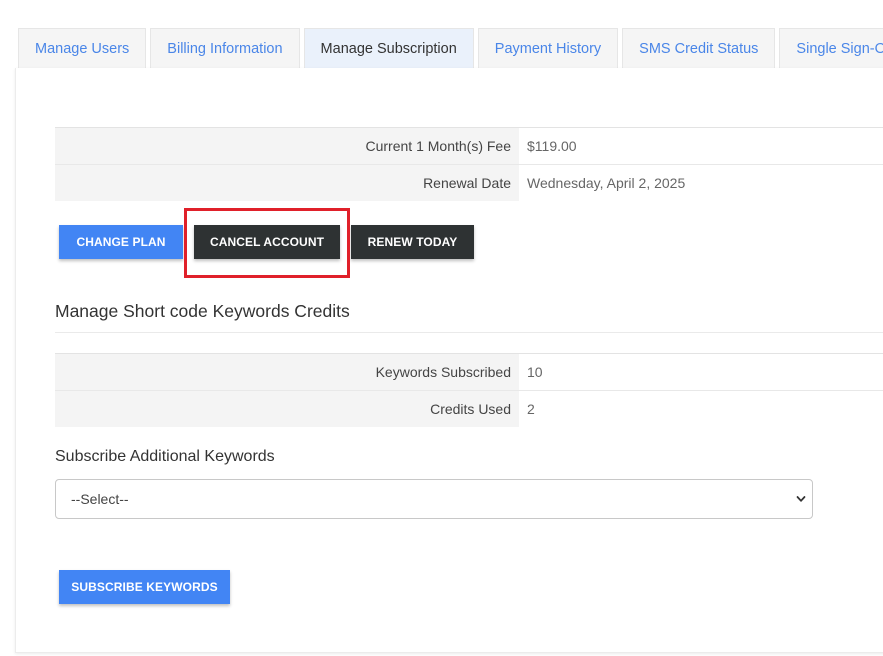 Image resolution: width=883 pixels, height=656 pixels. What do you see at coordinates (531, 409) in the screenshot?
I see `credits-used-value: 2` at bounding box center [531, 409].